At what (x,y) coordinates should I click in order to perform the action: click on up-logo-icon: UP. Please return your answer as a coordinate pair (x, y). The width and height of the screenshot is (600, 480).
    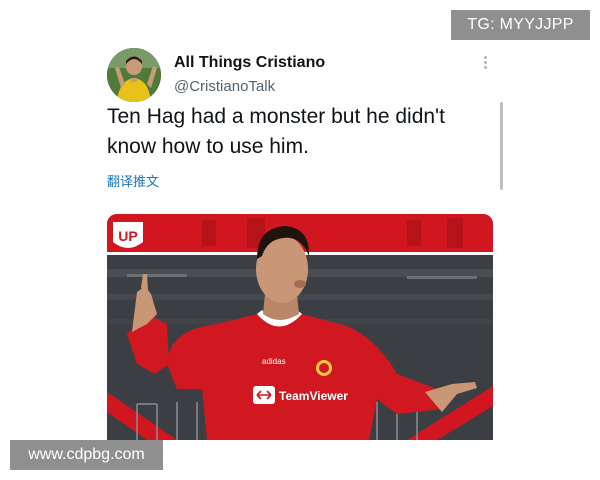
    Looking at the image, I should click on (128, 235).